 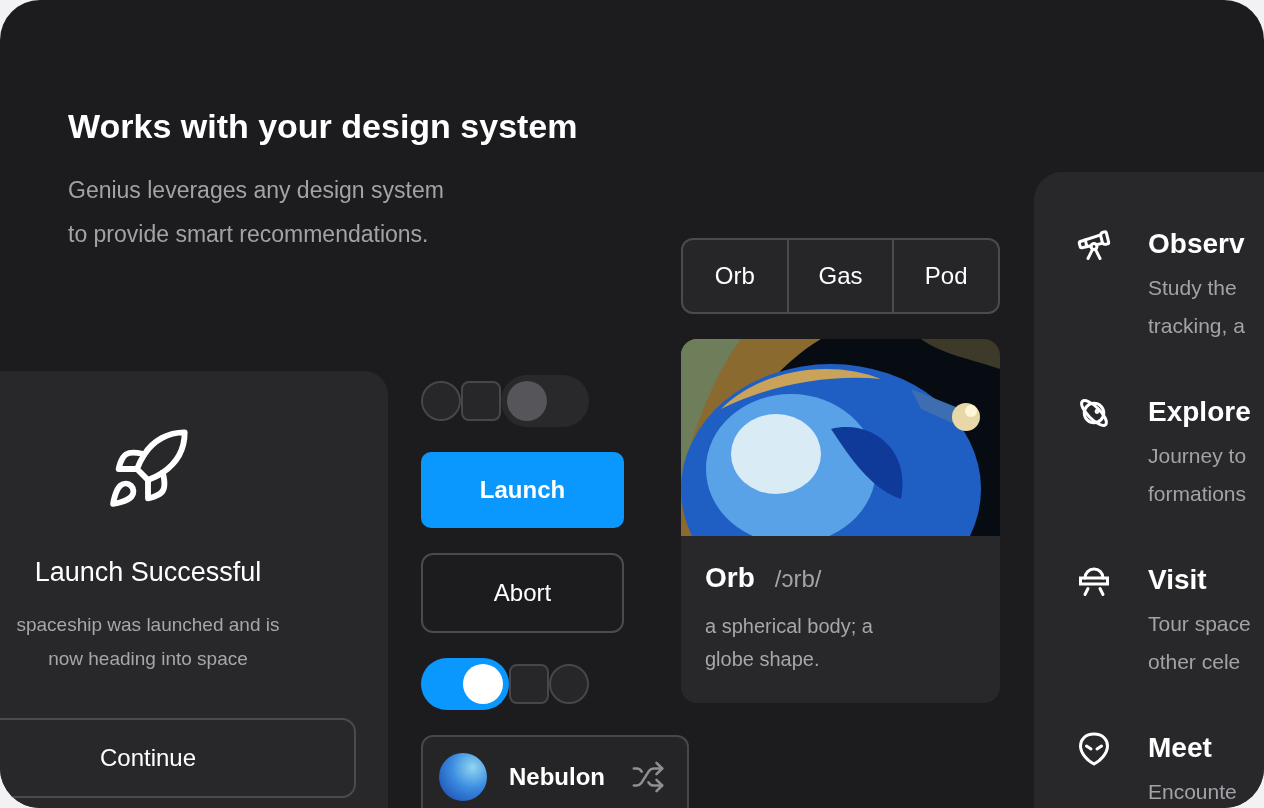 I want to click on feature-description: Study the tracking, a, so click(x=1197, y=307).